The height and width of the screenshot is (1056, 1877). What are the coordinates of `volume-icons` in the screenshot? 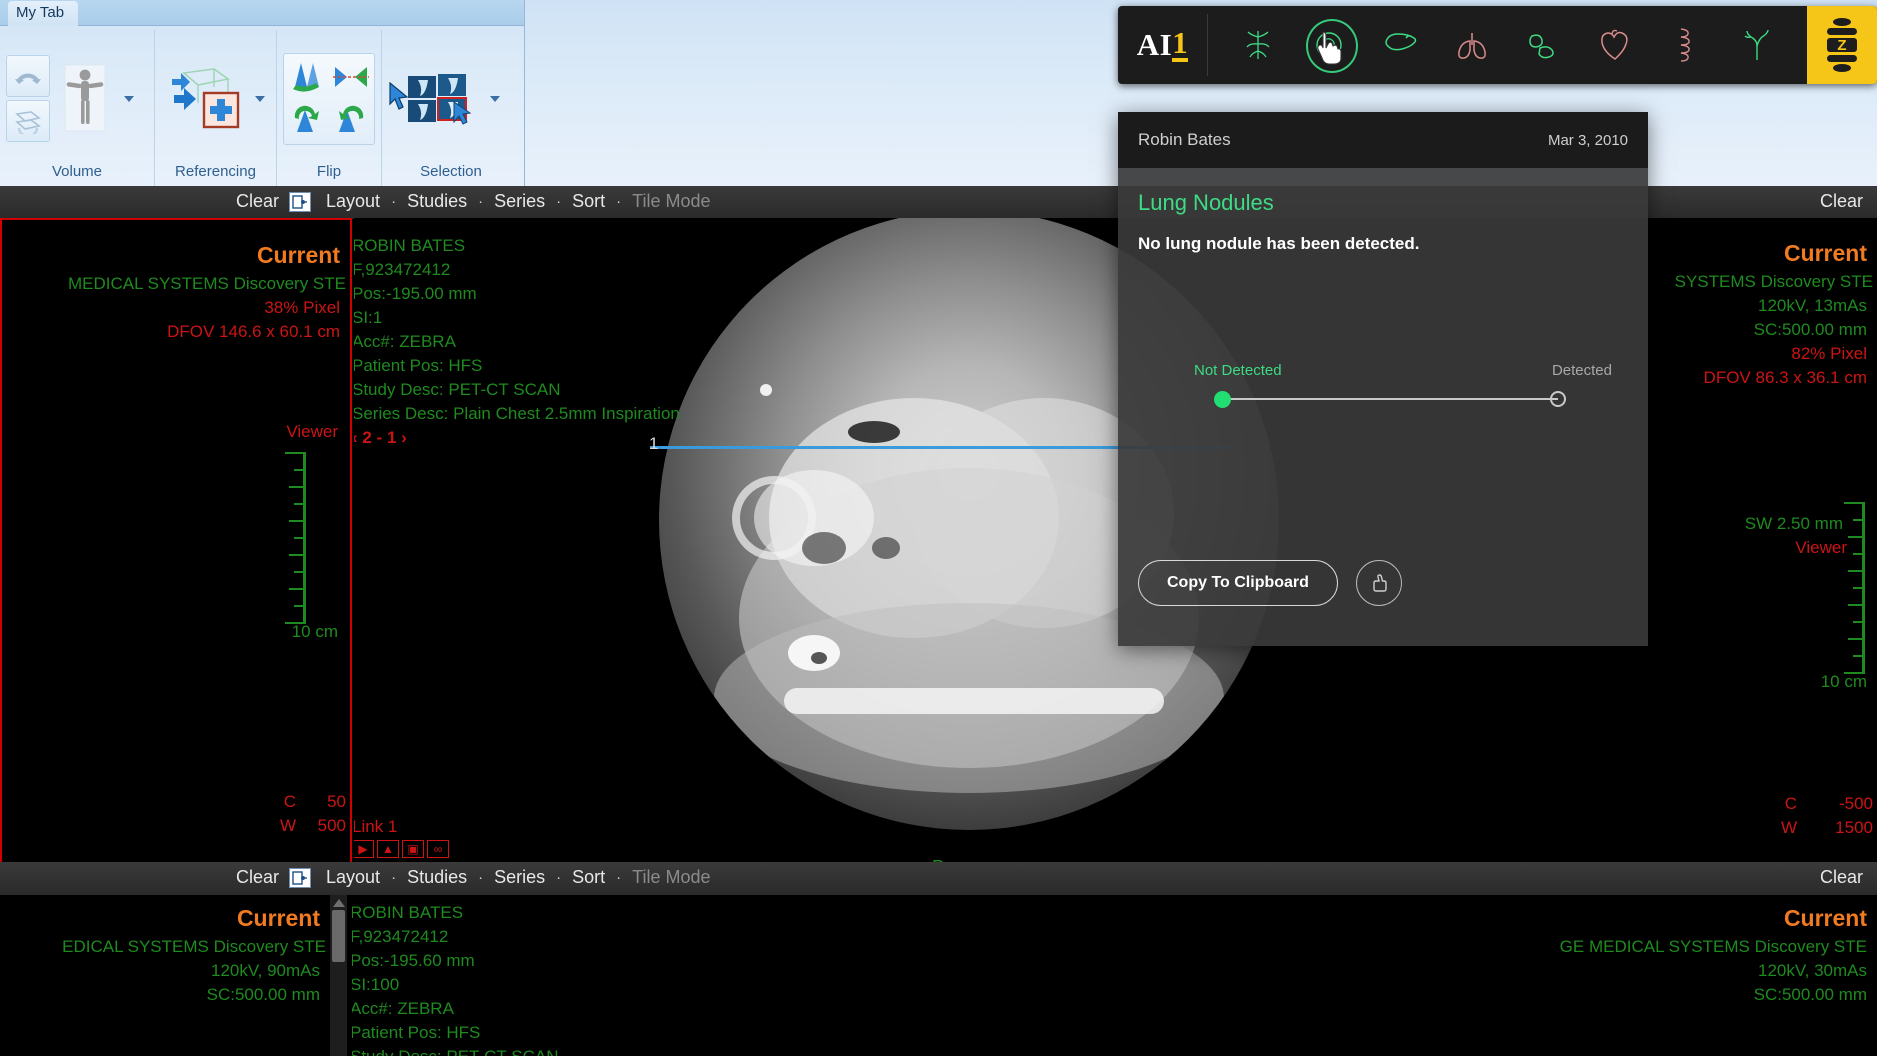 It's located at (77, 98).